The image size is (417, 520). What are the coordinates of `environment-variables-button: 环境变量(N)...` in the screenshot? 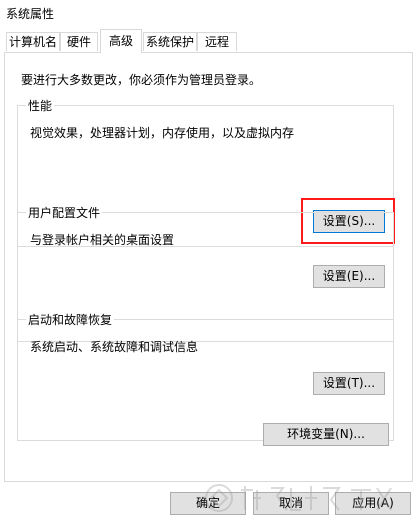 It's located at (326, 434).